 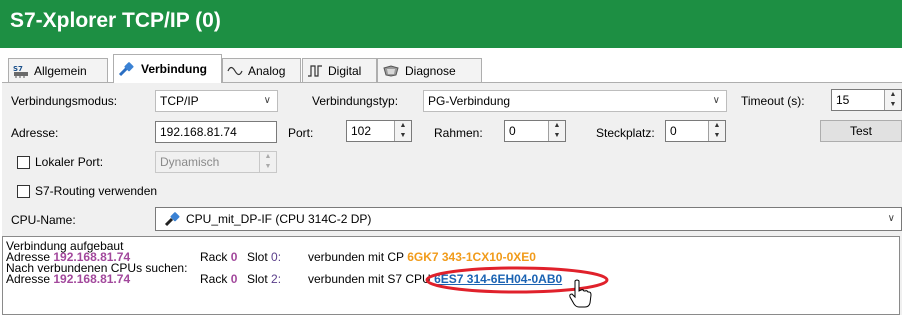 I want to click on s7-chip-icon: S7, so click(x=21, y=71).